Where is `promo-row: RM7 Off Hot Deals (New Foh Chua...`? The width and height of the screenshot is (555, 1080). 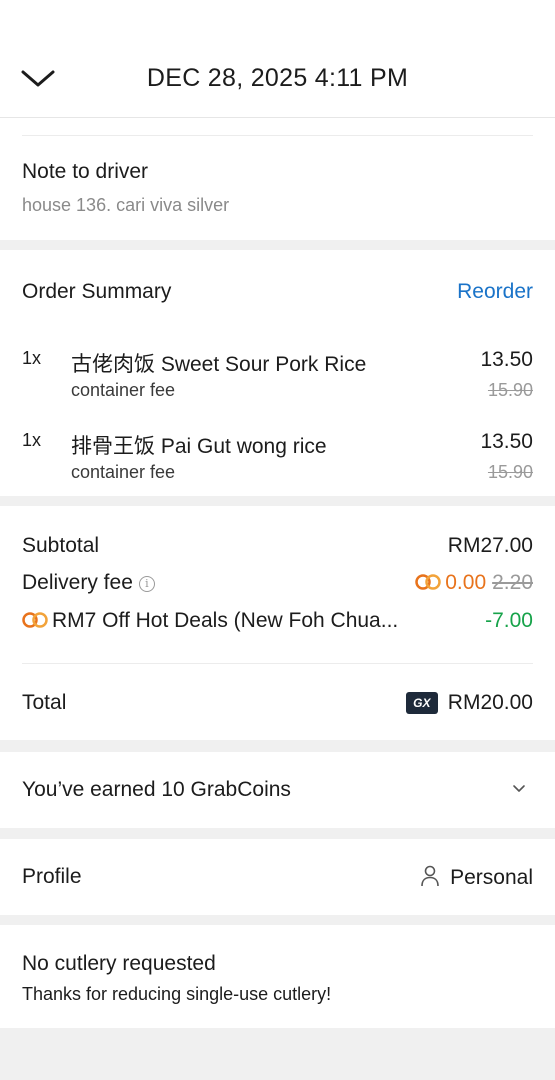 promo-row: RM7 Off Hot Deals (New Foh Chua... is located at coordinates (210, 621).